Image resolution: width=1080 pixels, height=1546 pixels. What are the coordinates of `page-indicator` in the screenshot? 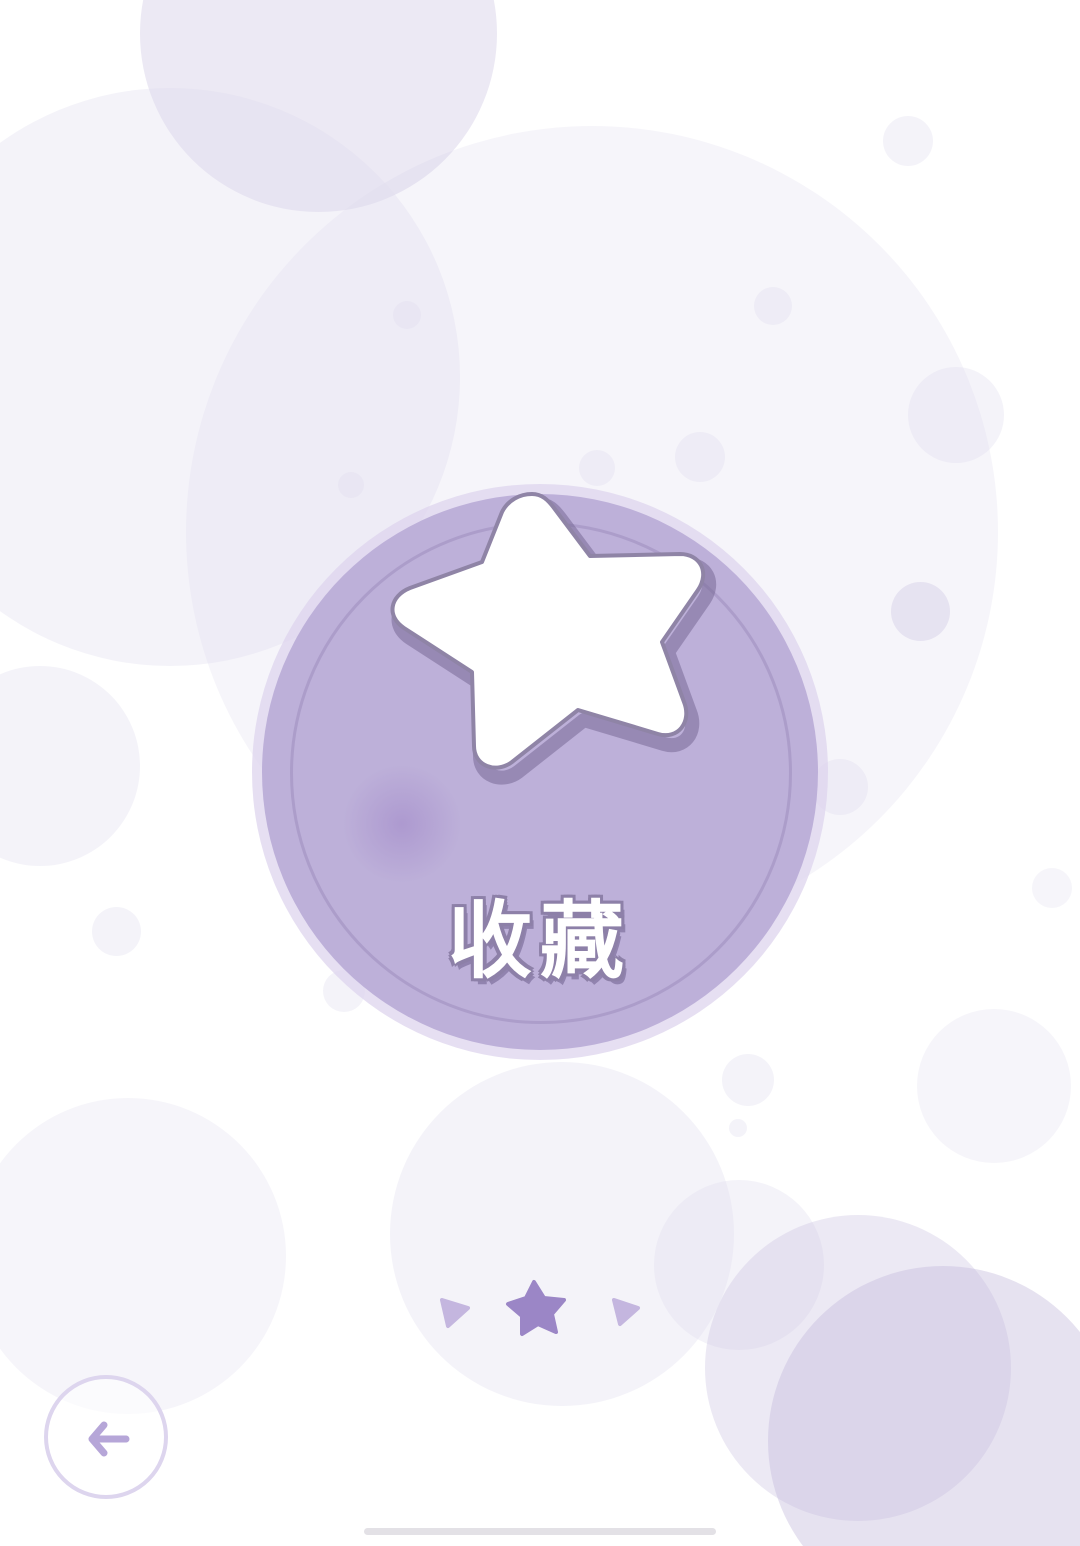 It's located at (540, 1310).